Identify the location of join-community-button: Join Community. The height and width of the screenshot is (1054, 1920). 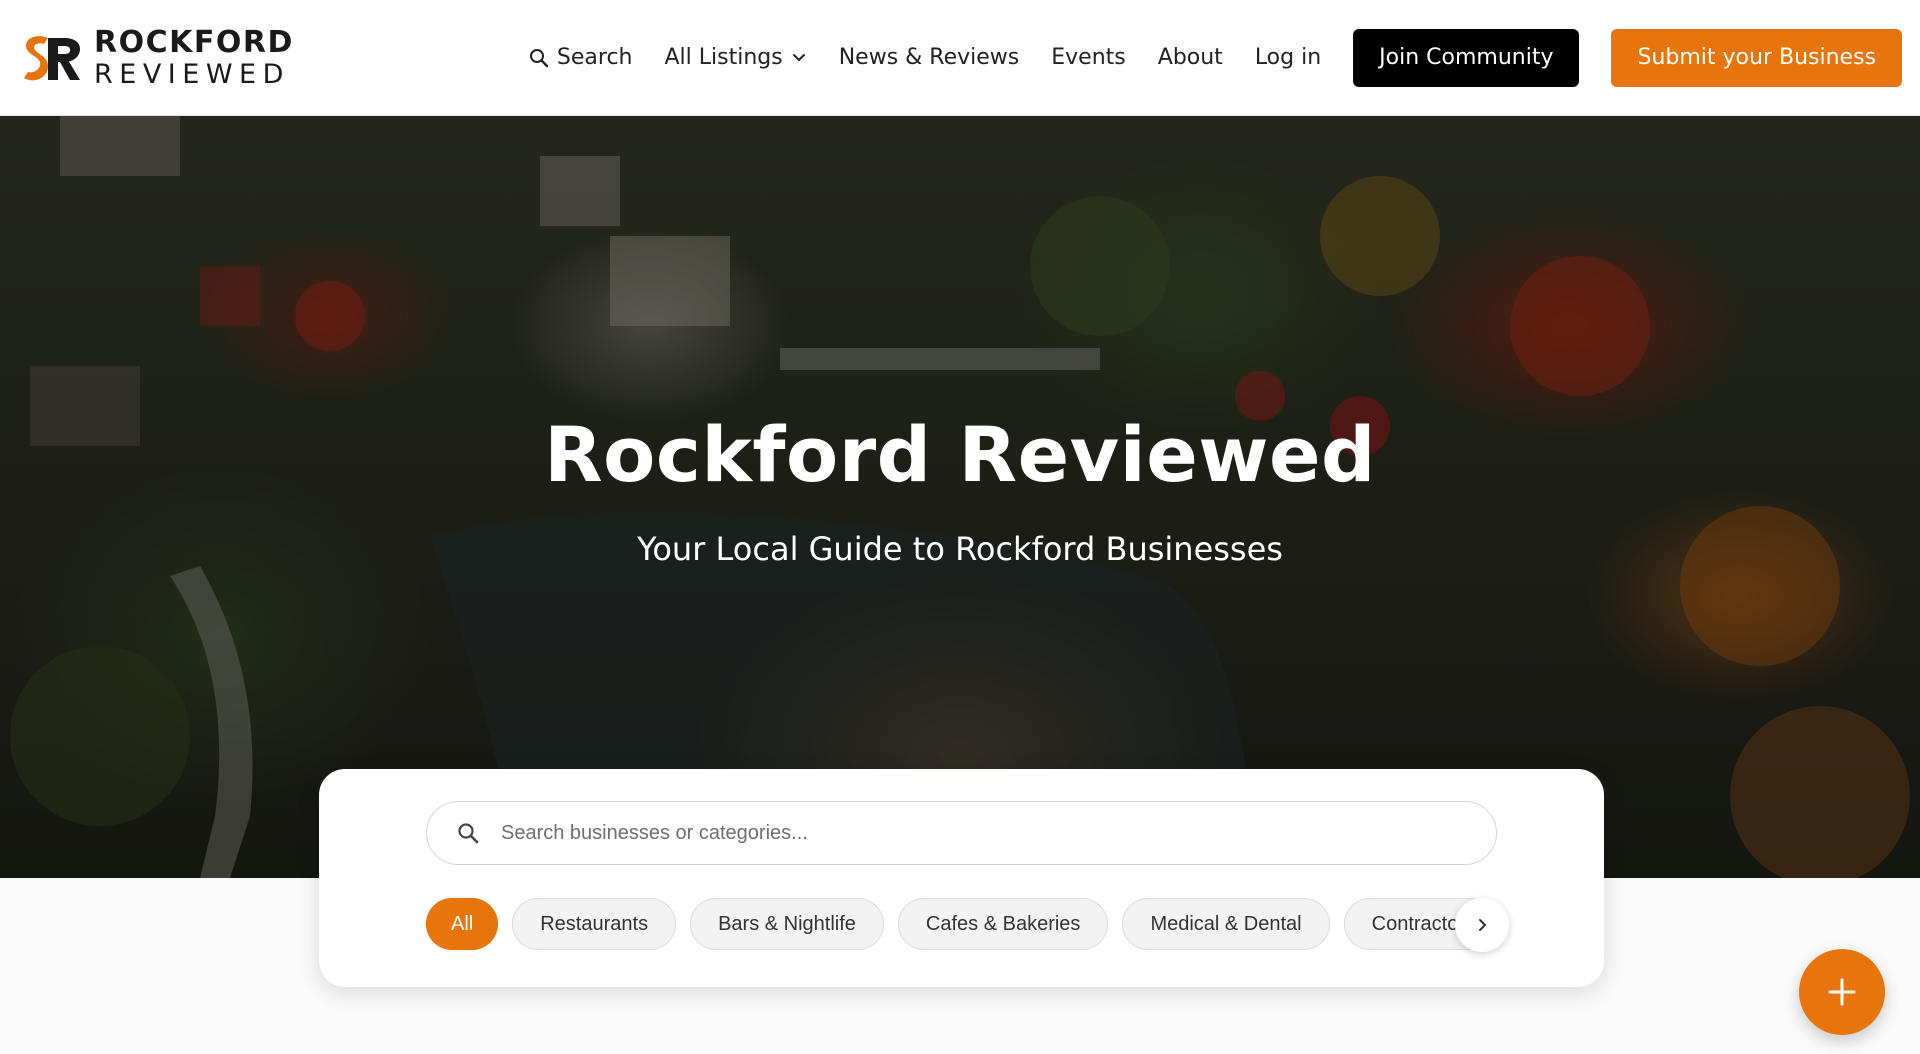
(1466, 57).